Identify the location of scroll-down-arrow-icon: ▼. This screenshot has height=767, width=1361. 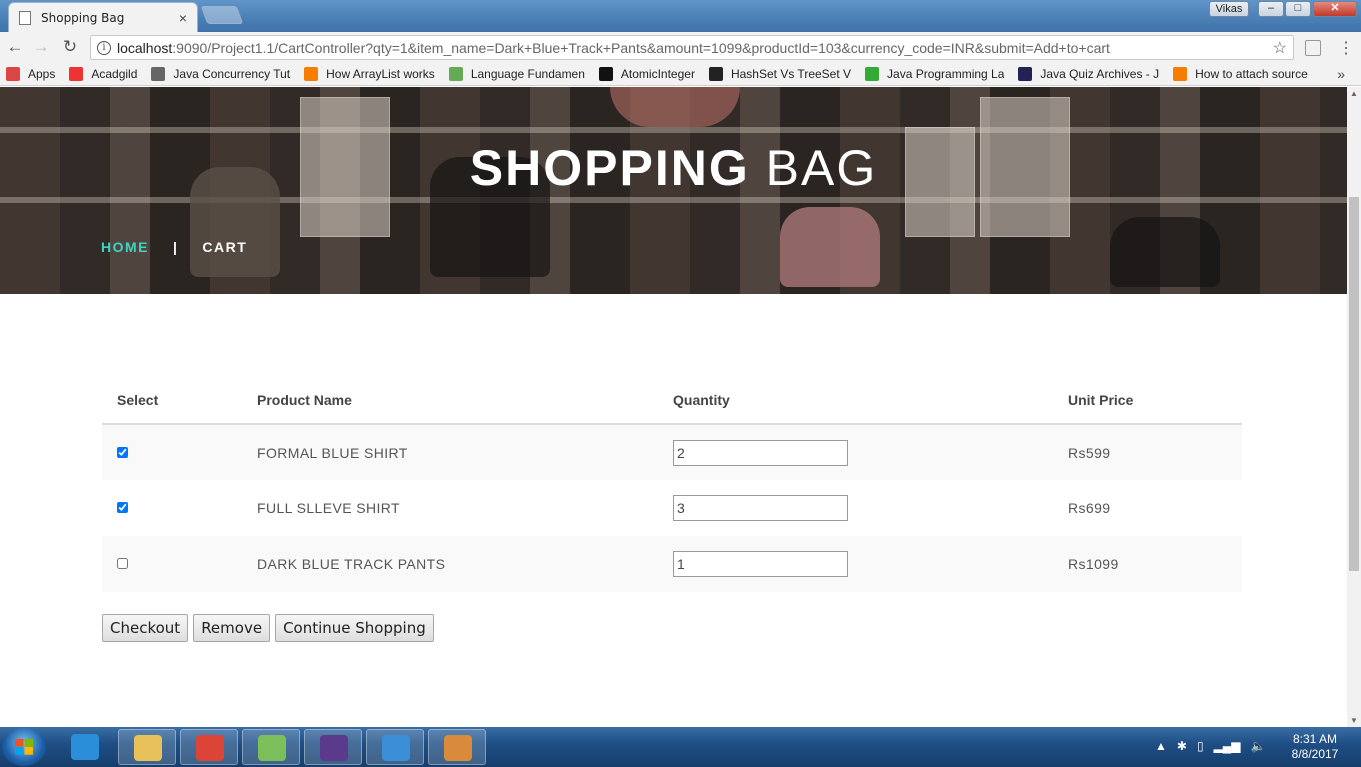
(1354, 720).